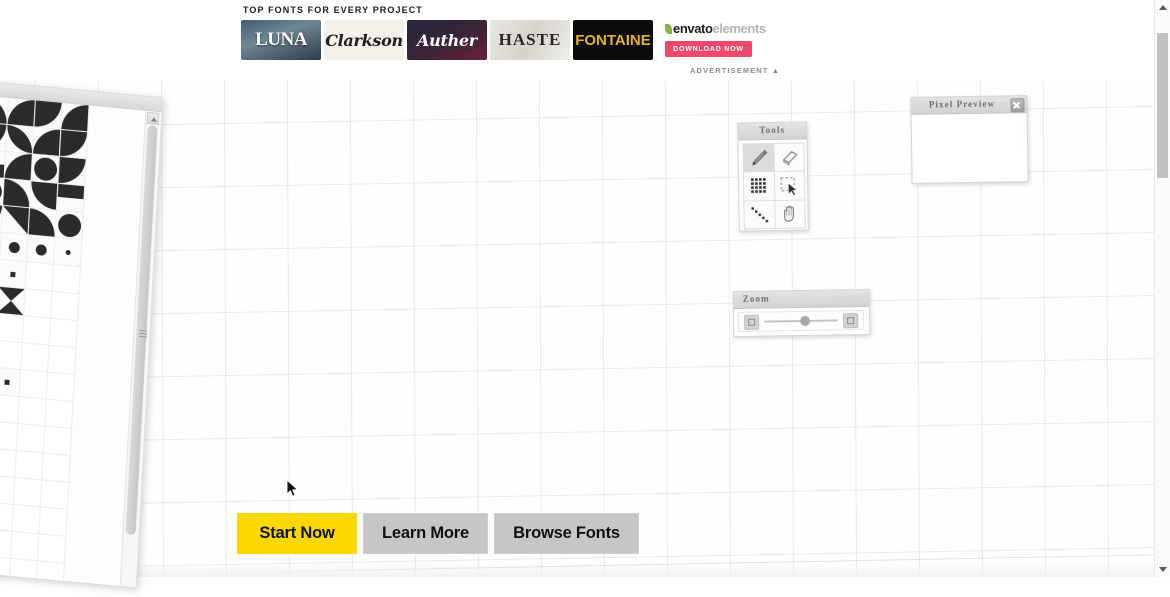 The width and height of the screenshot is (1170, 597). I want to click on tool-dotted-line, so click(759, 215).